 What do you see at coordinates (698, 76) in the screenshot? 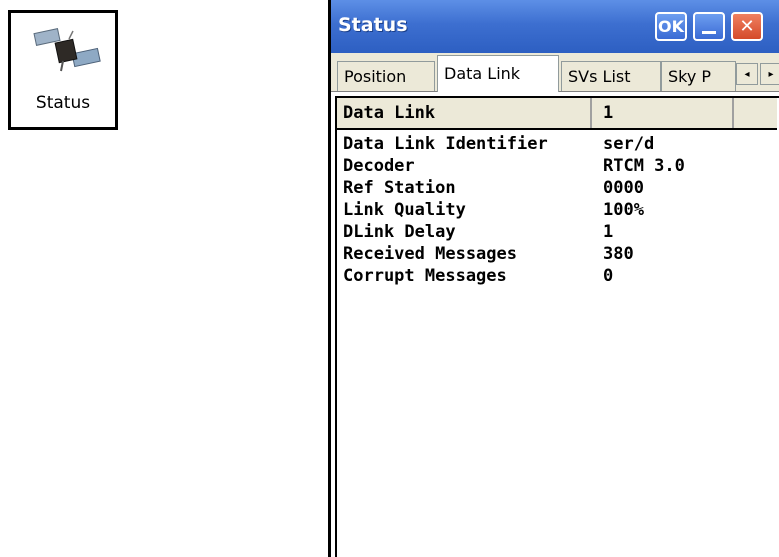
I see `tab-sky-plot: Sky P` at bounding box center [698, 76].